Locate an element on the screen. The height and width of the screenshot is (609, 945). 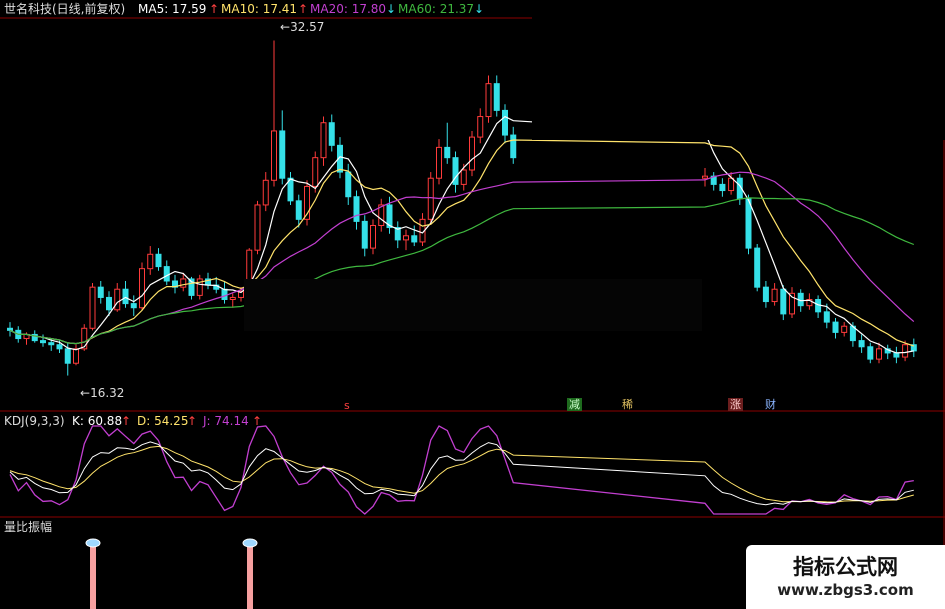
watermark-title: 指标公式网 is located at coordinates (845, 567).